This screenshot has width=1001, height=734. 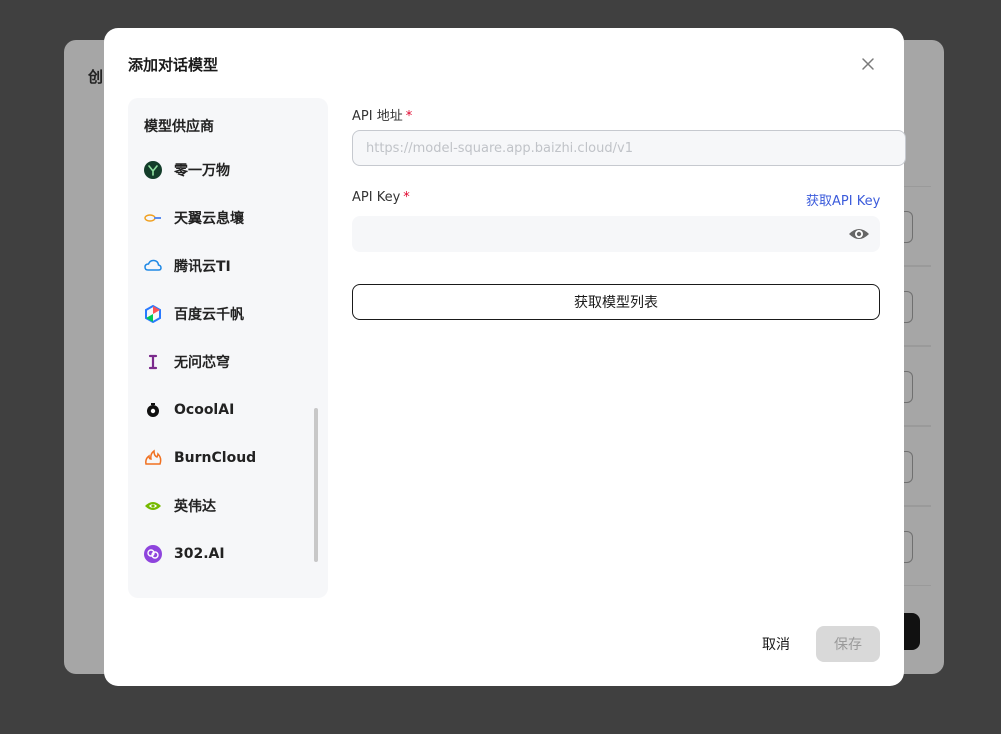 I want to click on provider-item-lingyiwanwu: 零一万物, so click(x=229, y=170).